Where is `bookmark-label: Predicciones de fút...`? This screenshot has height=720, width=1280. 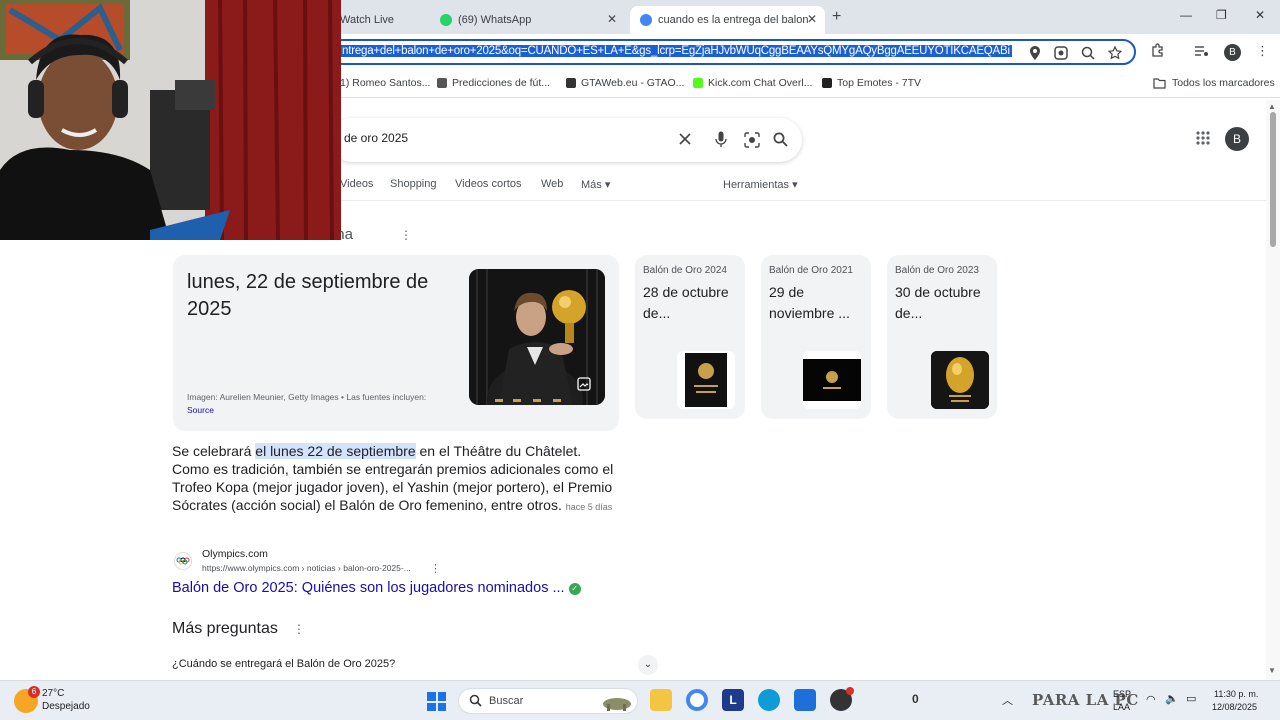 bookmark-label: Predicciones de fút... is located at coordinates (501, 83).